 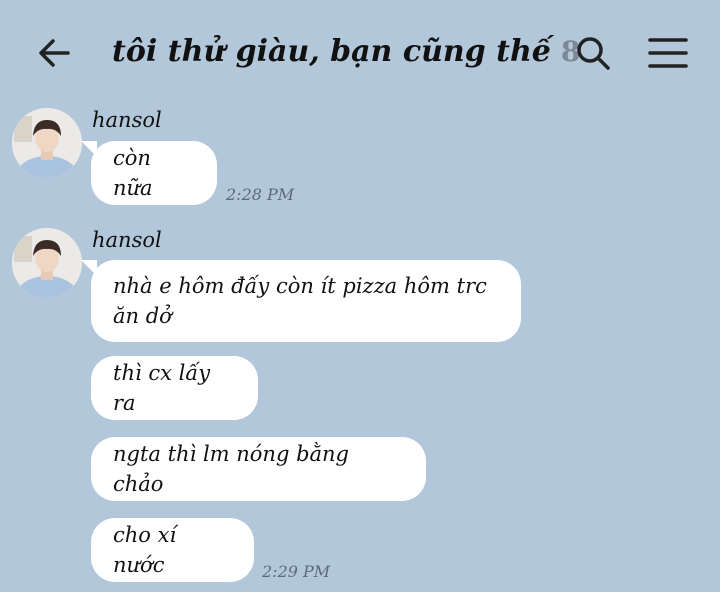 I want to click on message-bubble: thì cx lấy ra, so click(x=174, y=388).